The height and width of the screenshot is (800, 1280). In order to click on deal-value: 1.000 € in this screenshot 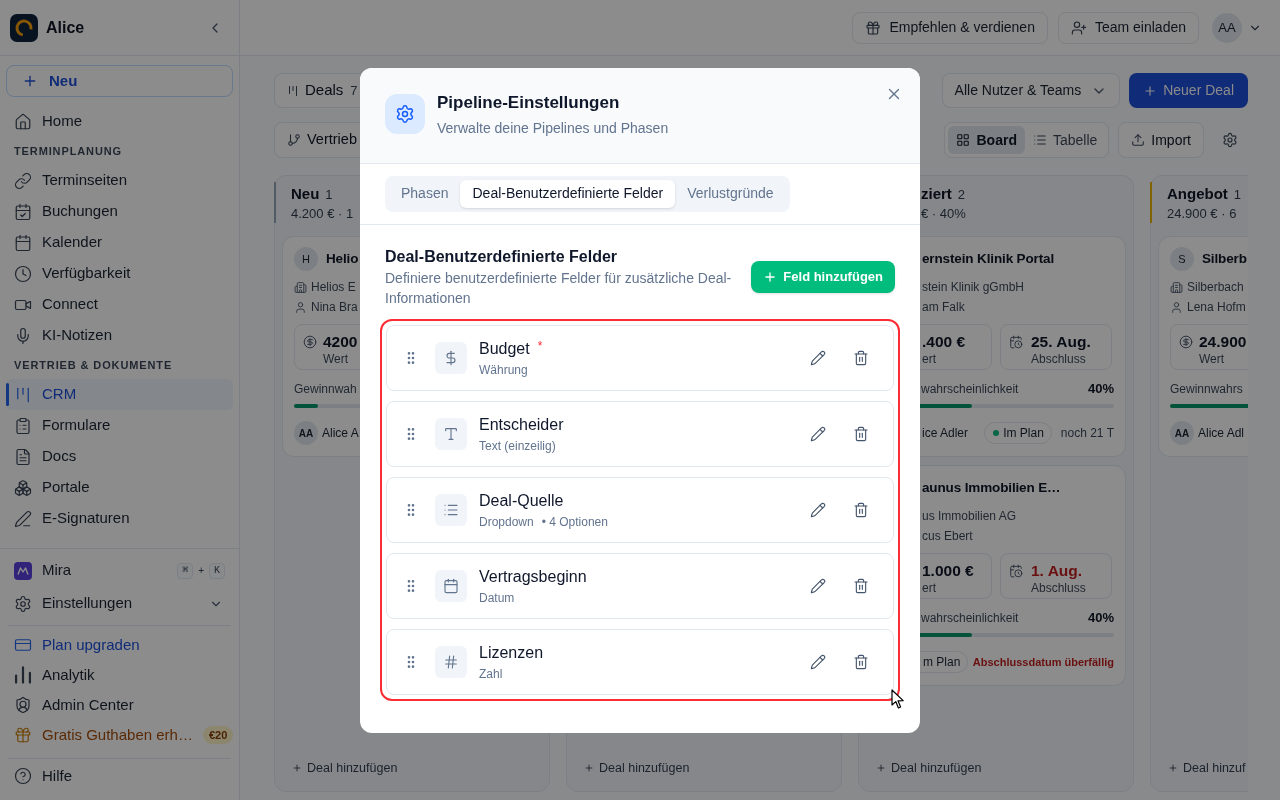, I will do `click(948, 571)`.